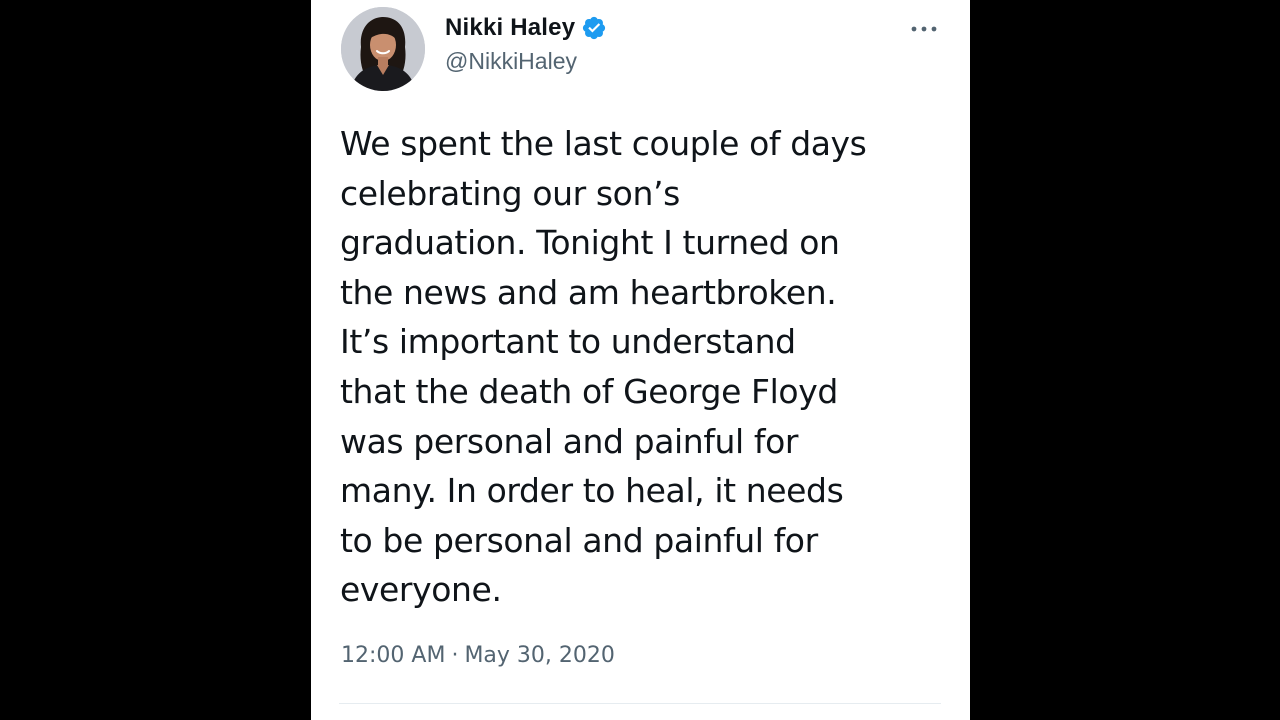  I want to click on author-name-row: Nikki Haley, so click(526, 28).